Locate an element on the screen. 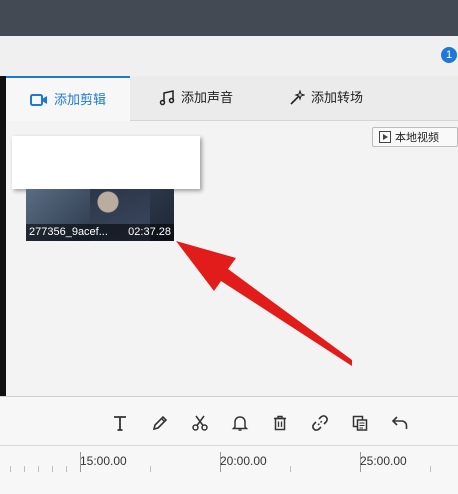 This screenshot has width=458, height=494. local-video-label: 本地视频 is located at coordinates (417, 138).